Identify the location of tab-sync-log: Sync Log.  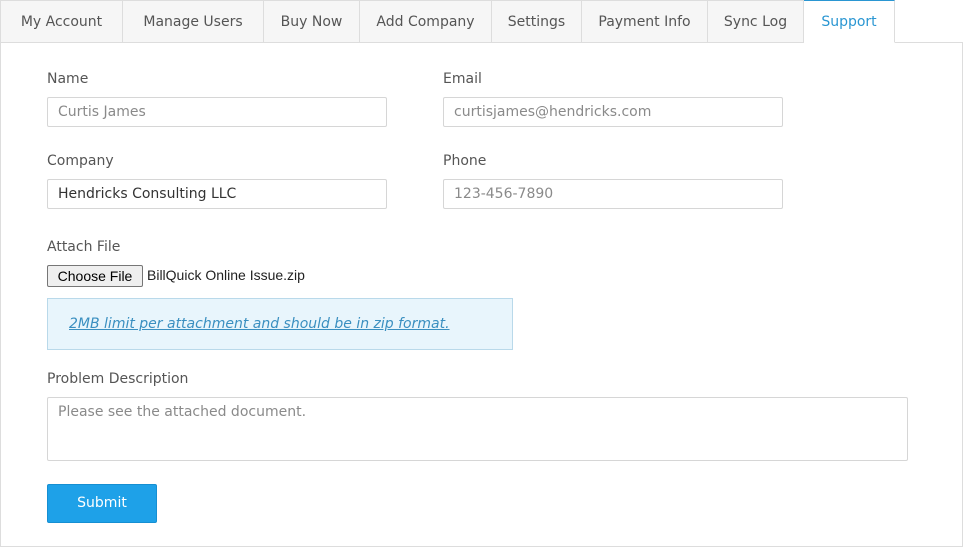
(756, 21).